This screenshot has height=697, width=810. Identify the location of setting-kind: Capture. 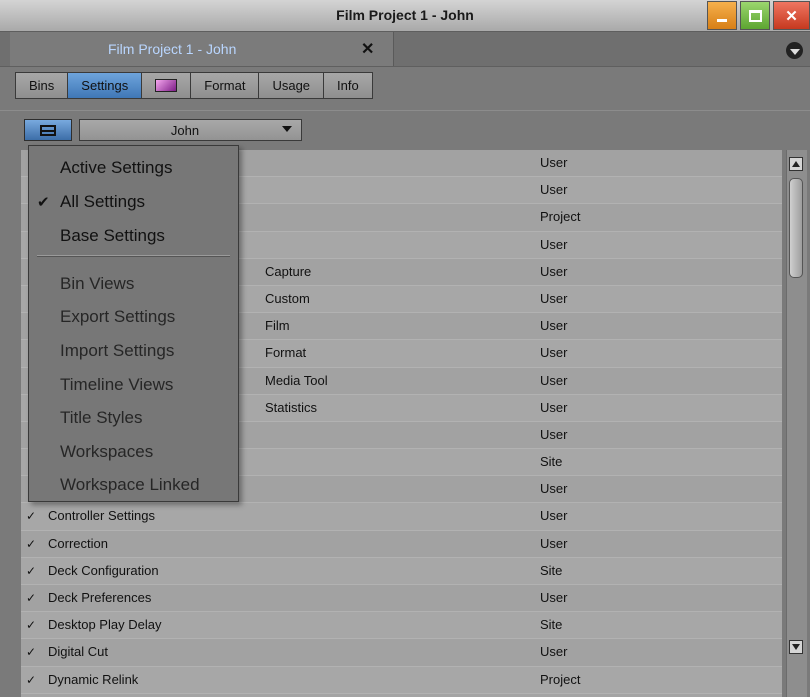
(288, 271).